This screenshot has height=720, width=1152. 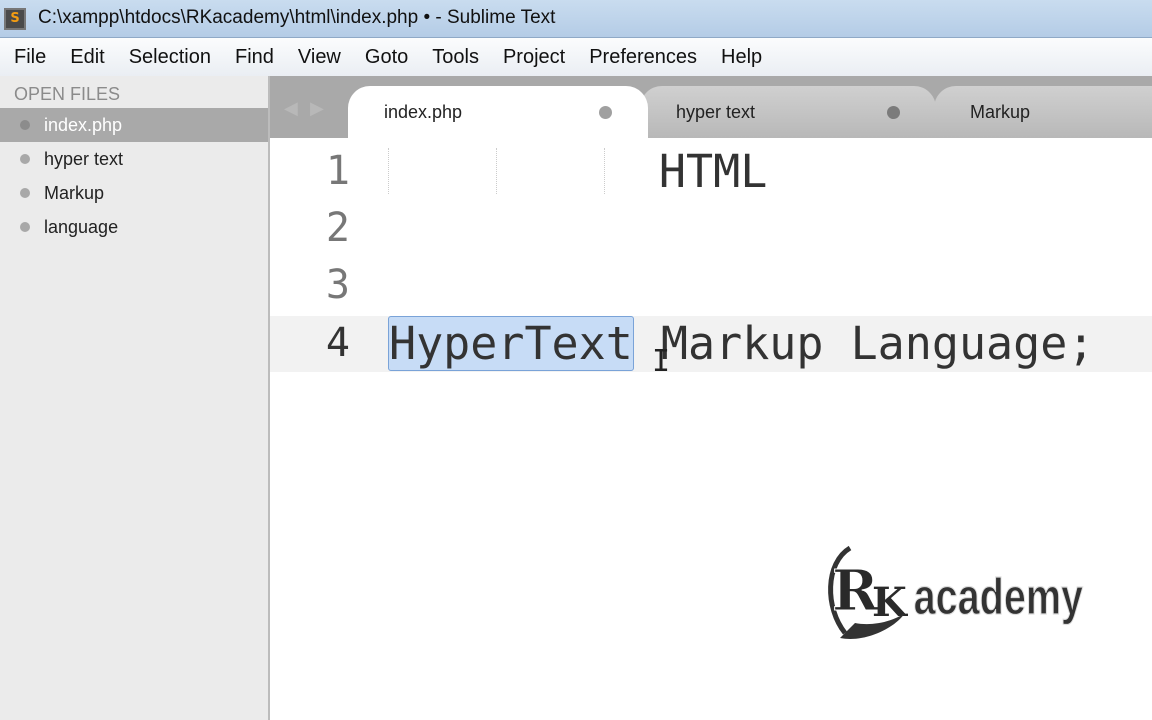 What do you see at coordinates (386, 57) in the screenshot?
I see `menu-goto: Goto` at bounding box center [386, 57].